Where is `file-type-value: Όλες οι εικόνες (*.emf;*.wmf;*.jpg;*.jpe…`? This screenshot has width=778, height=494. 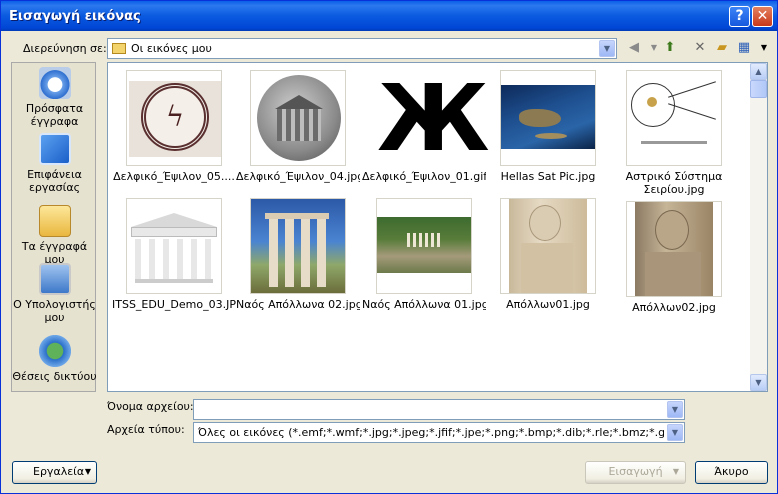
file-type-value: Όλες οι εικόνες (*.emf;*.wmf;*.jpg;*.jpe… is located at coordinates (431, 432).